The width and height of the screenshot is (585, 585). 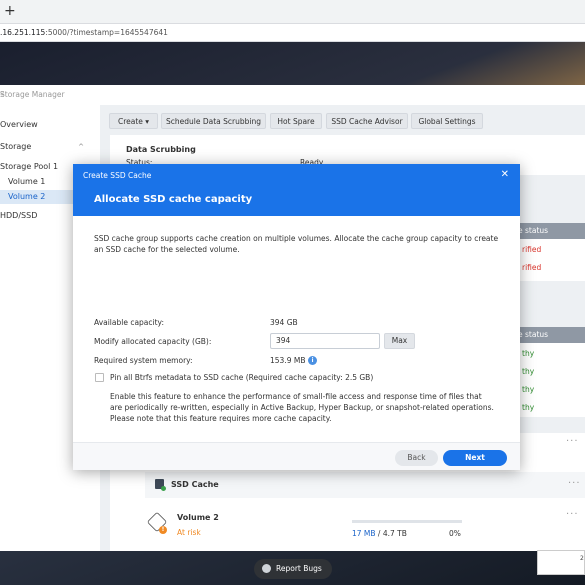 I want to click on data-scrubbing-title: Data Scrubbing, so click(x=161, y=149).